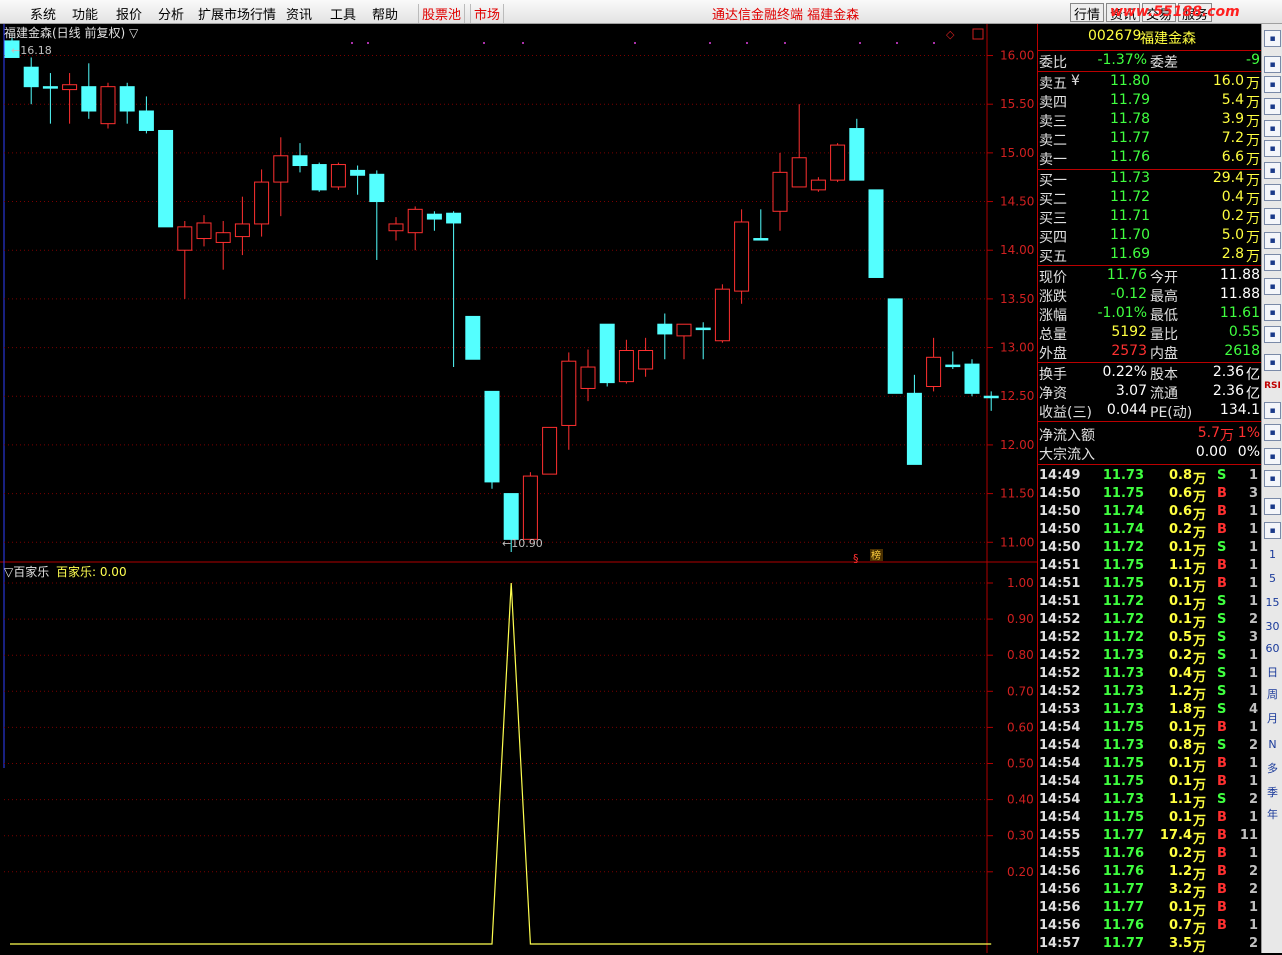  I want to click on stat-value: 2618, so click(1242, 351).